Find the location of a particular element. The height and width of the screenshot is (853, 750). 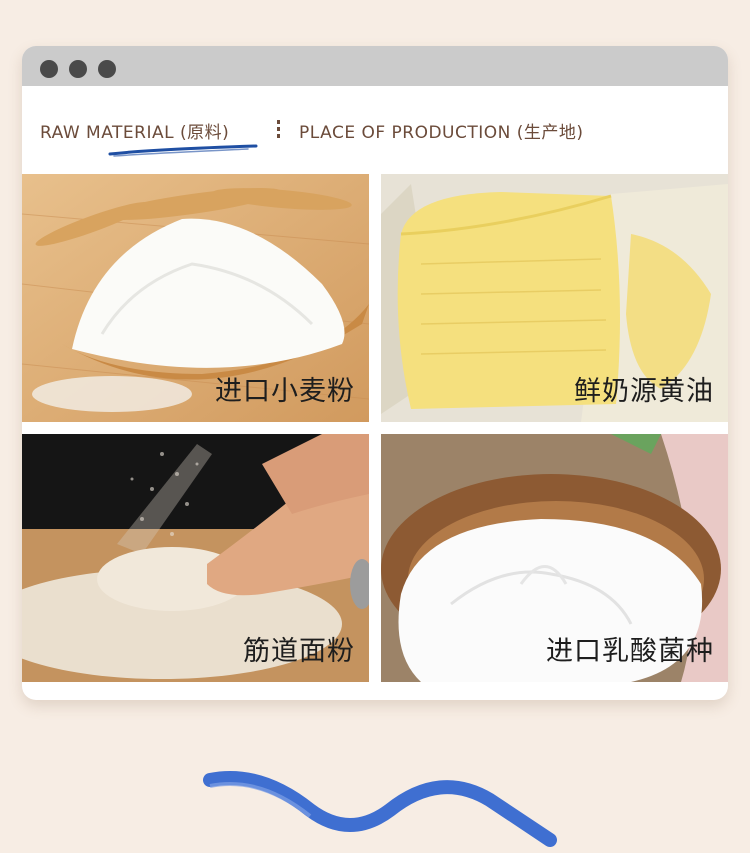

tab-raw-material: RAW MATERIAL (原料) is located at coordinates (134, 130).